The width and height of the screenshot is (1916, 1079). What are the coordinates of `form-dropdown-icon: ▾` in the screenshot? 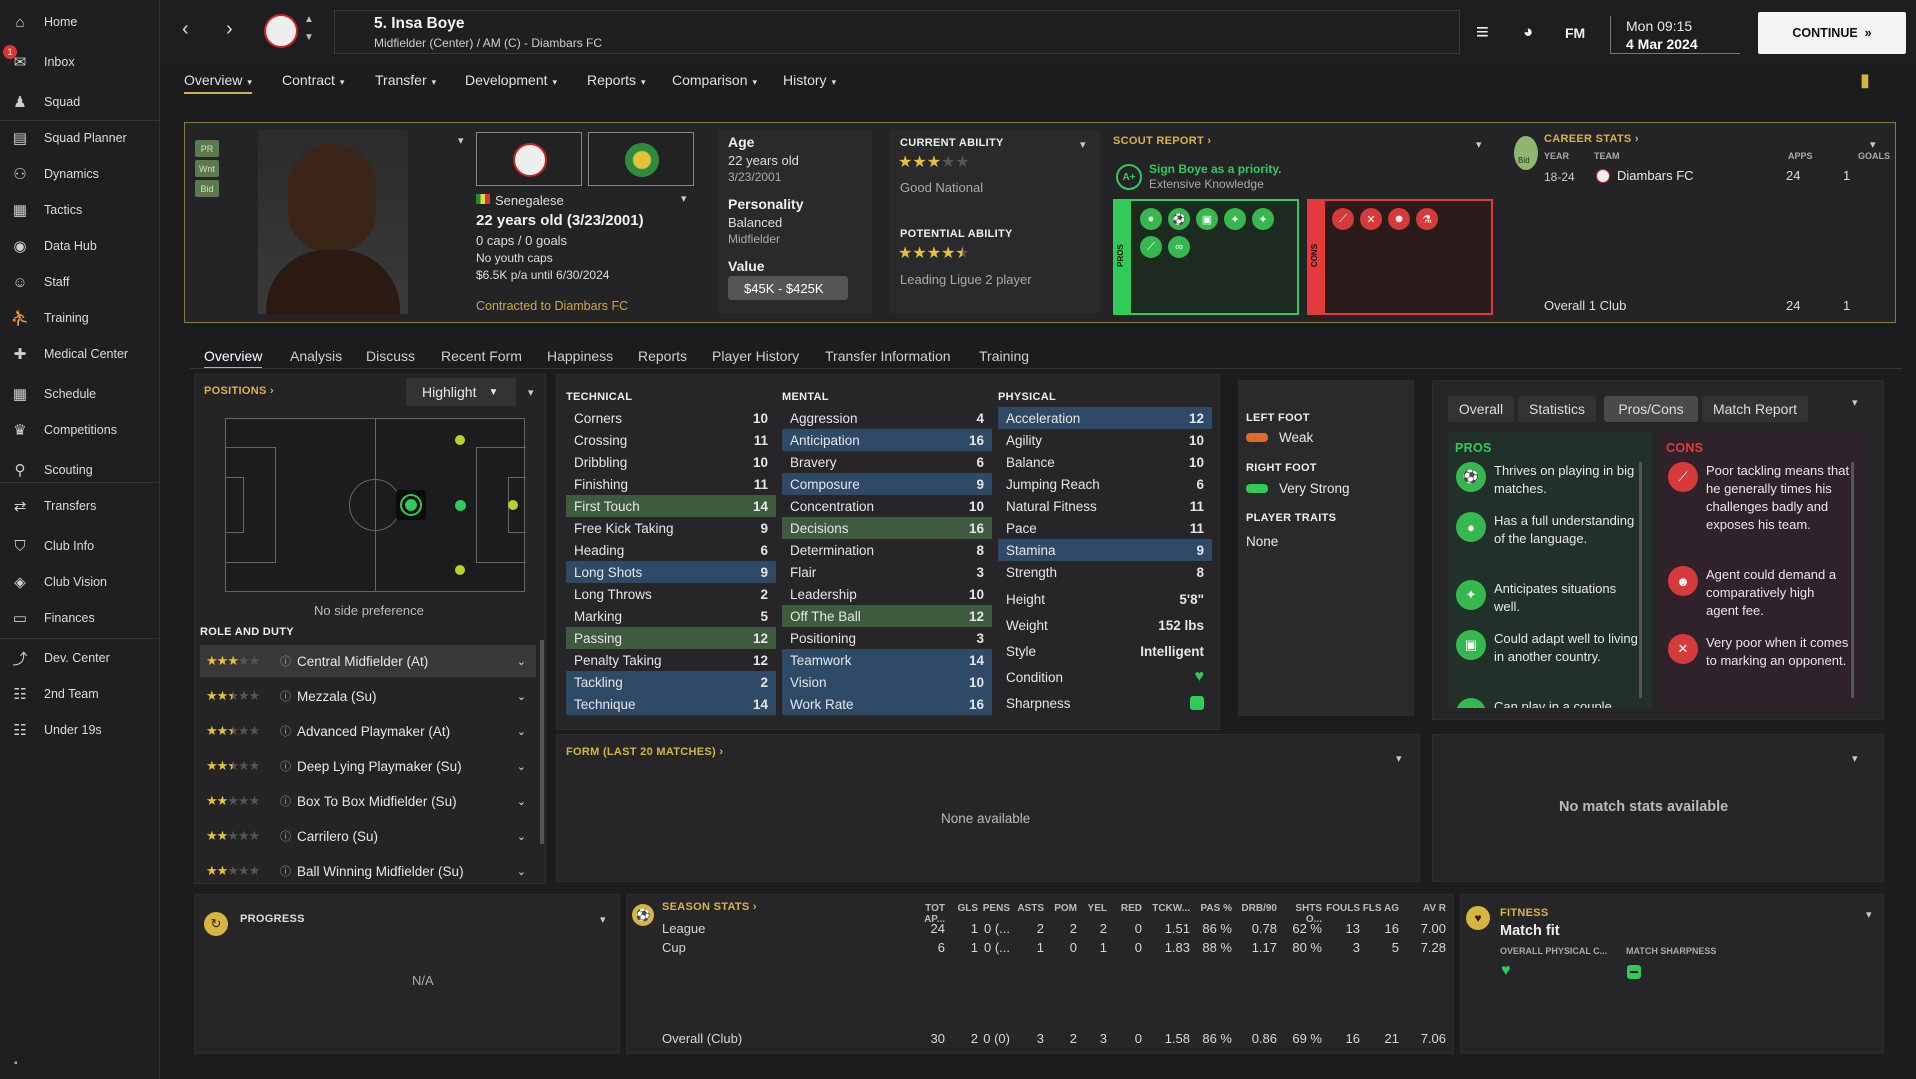 It's located at (1399, 758).